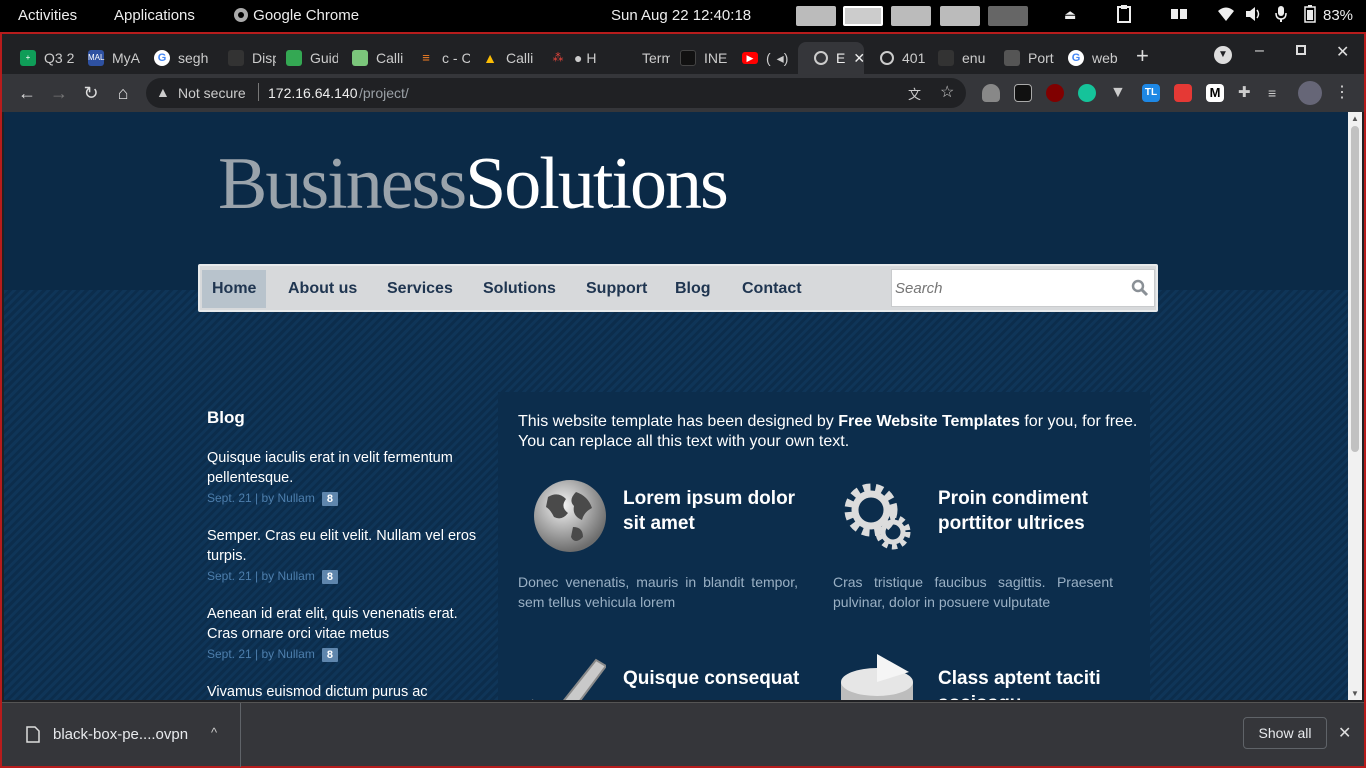 The width and height of the screenshot is (1366, 768). What do you see at coordinates (1151, 93) in the screenshot?
I see `extension-tl-icon: TL` at bounding box center [1151, 93].